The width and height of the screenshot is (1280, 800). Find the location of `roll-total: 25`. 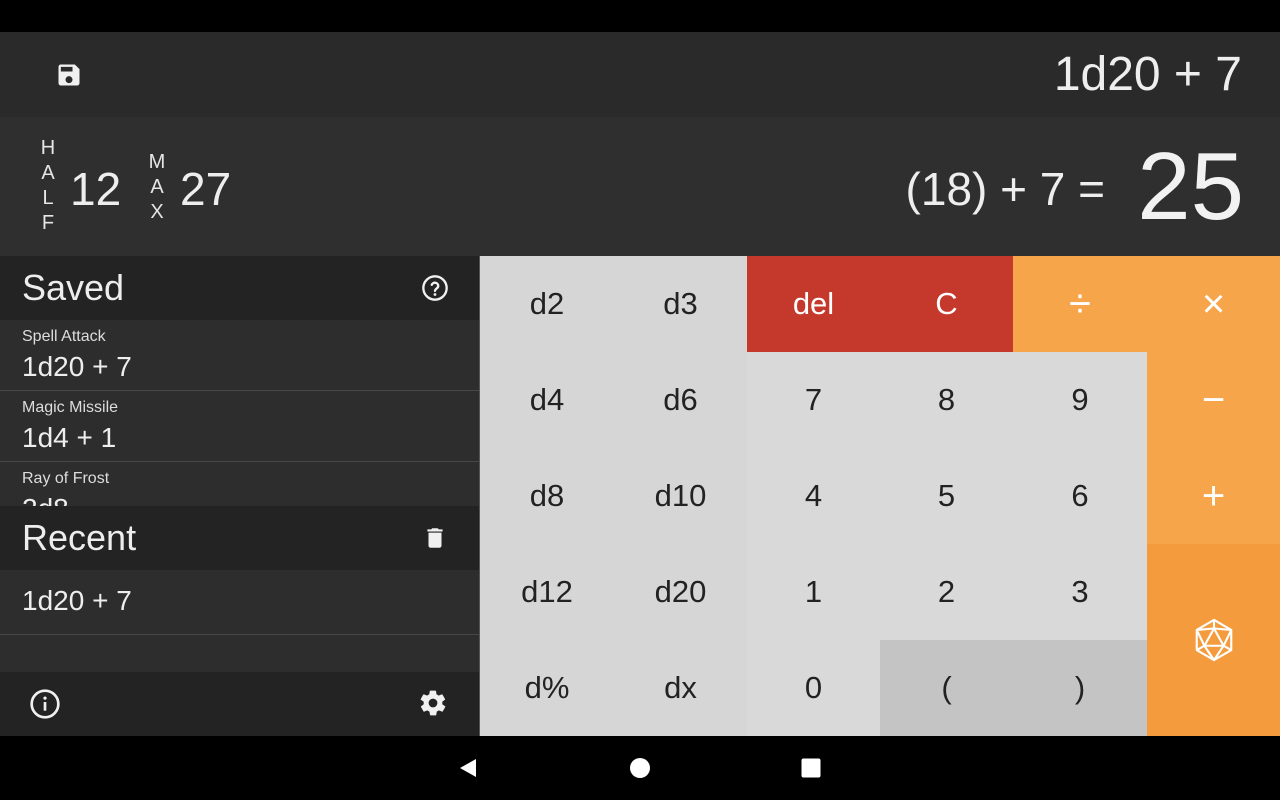

roll-total: 25 is located at coordinates (1190, 186).